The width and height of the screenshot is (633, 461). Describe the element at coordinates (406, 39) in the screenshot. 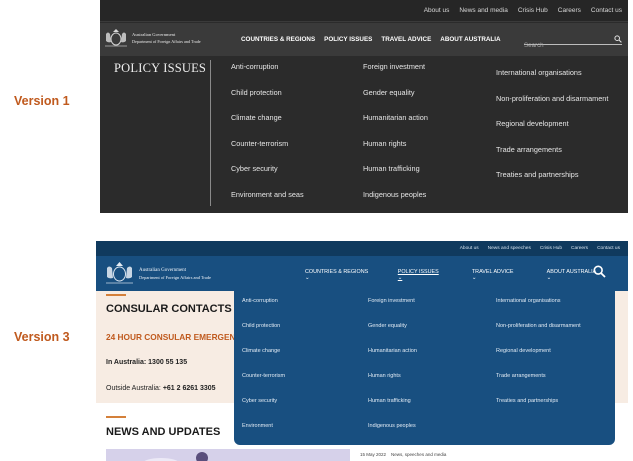

I see `nav-travel-advice: TRAVEL ADVICE` at that location.